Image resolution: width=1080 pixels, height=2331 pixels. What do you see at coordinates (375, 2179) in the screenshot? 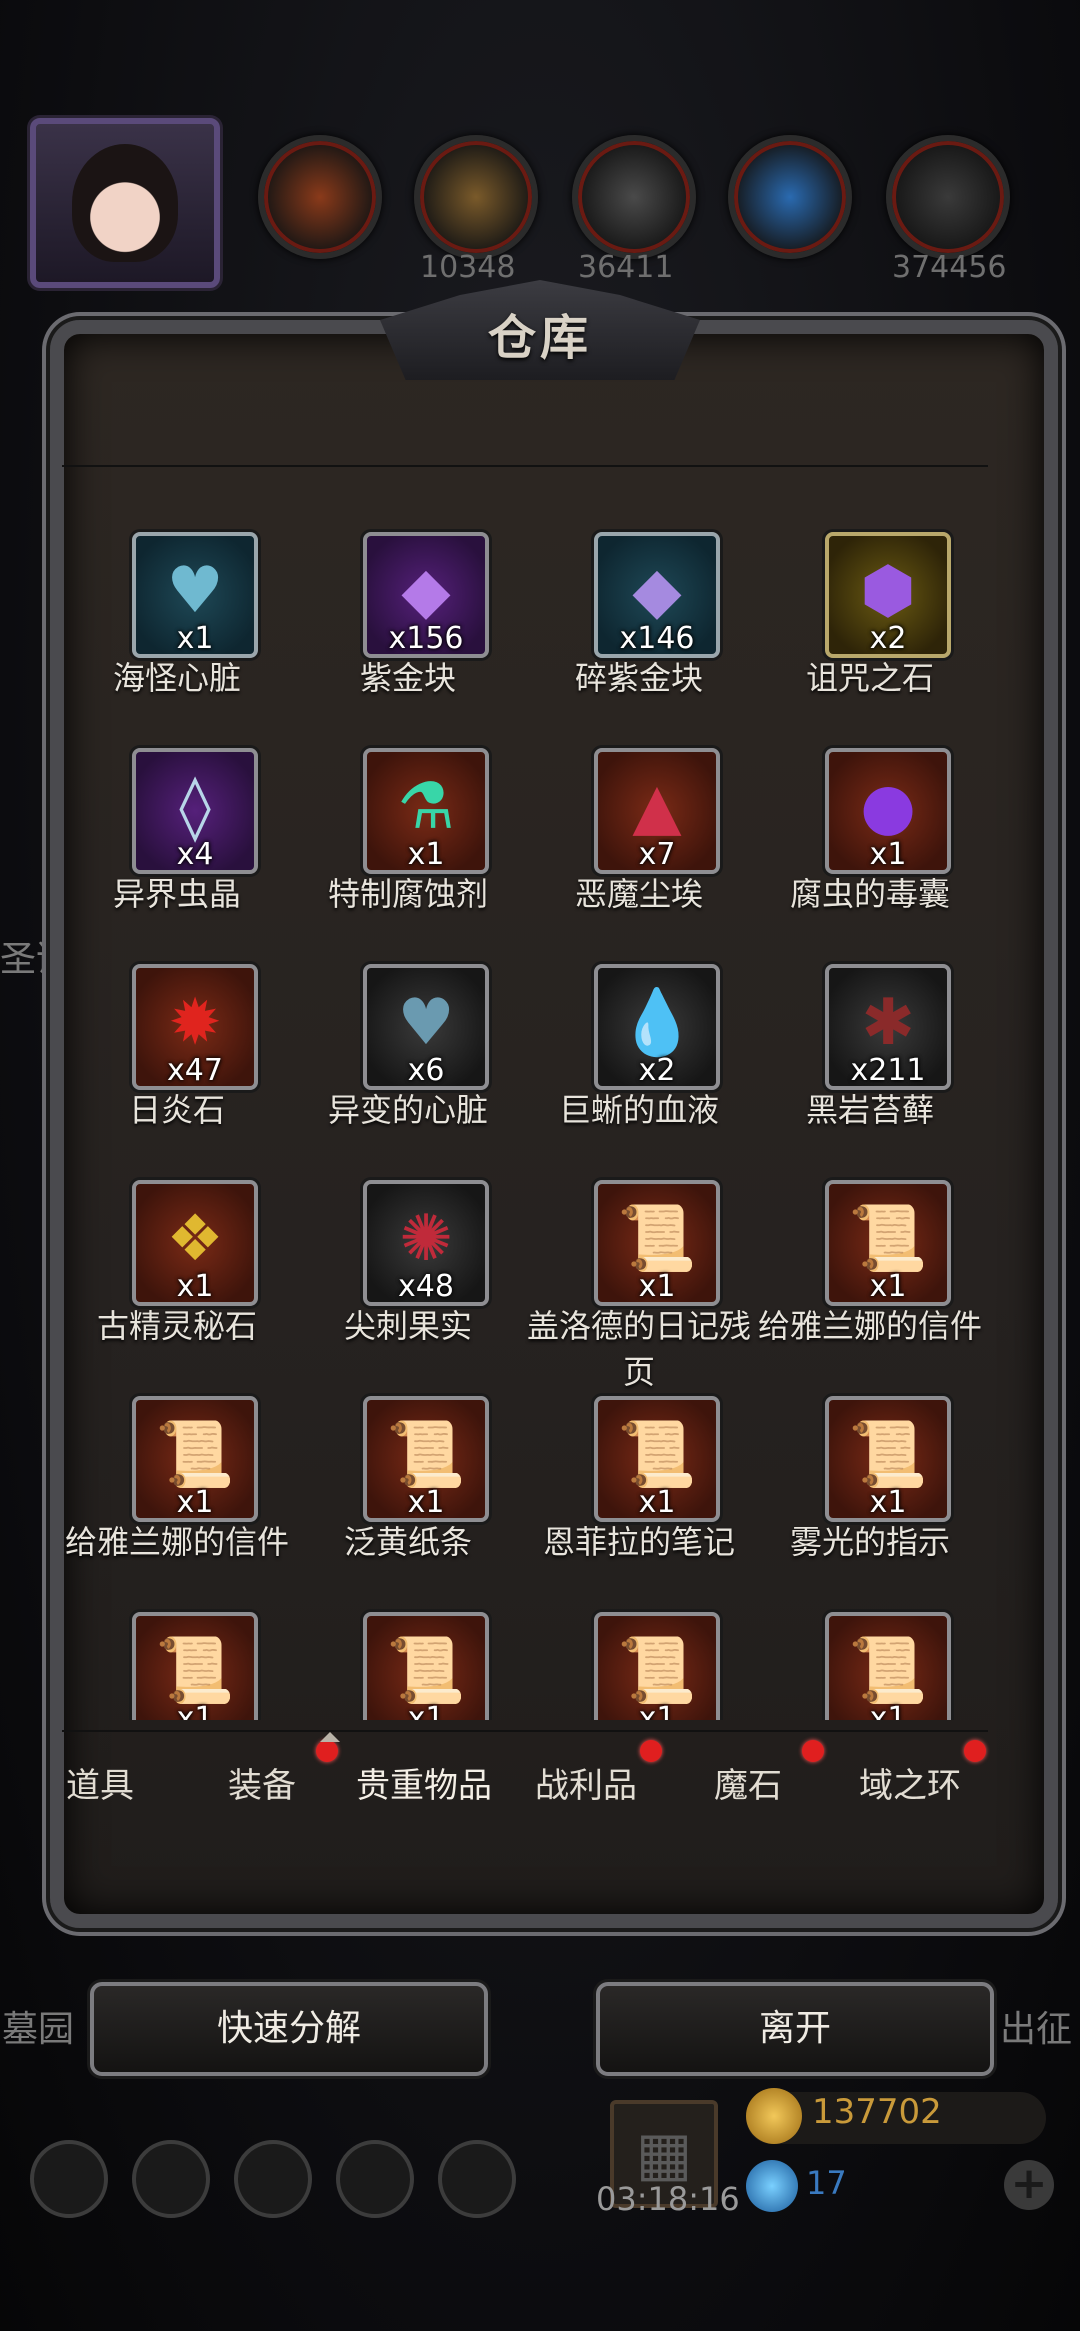
I see `mail-icon` at bounding box center [375, 2179].